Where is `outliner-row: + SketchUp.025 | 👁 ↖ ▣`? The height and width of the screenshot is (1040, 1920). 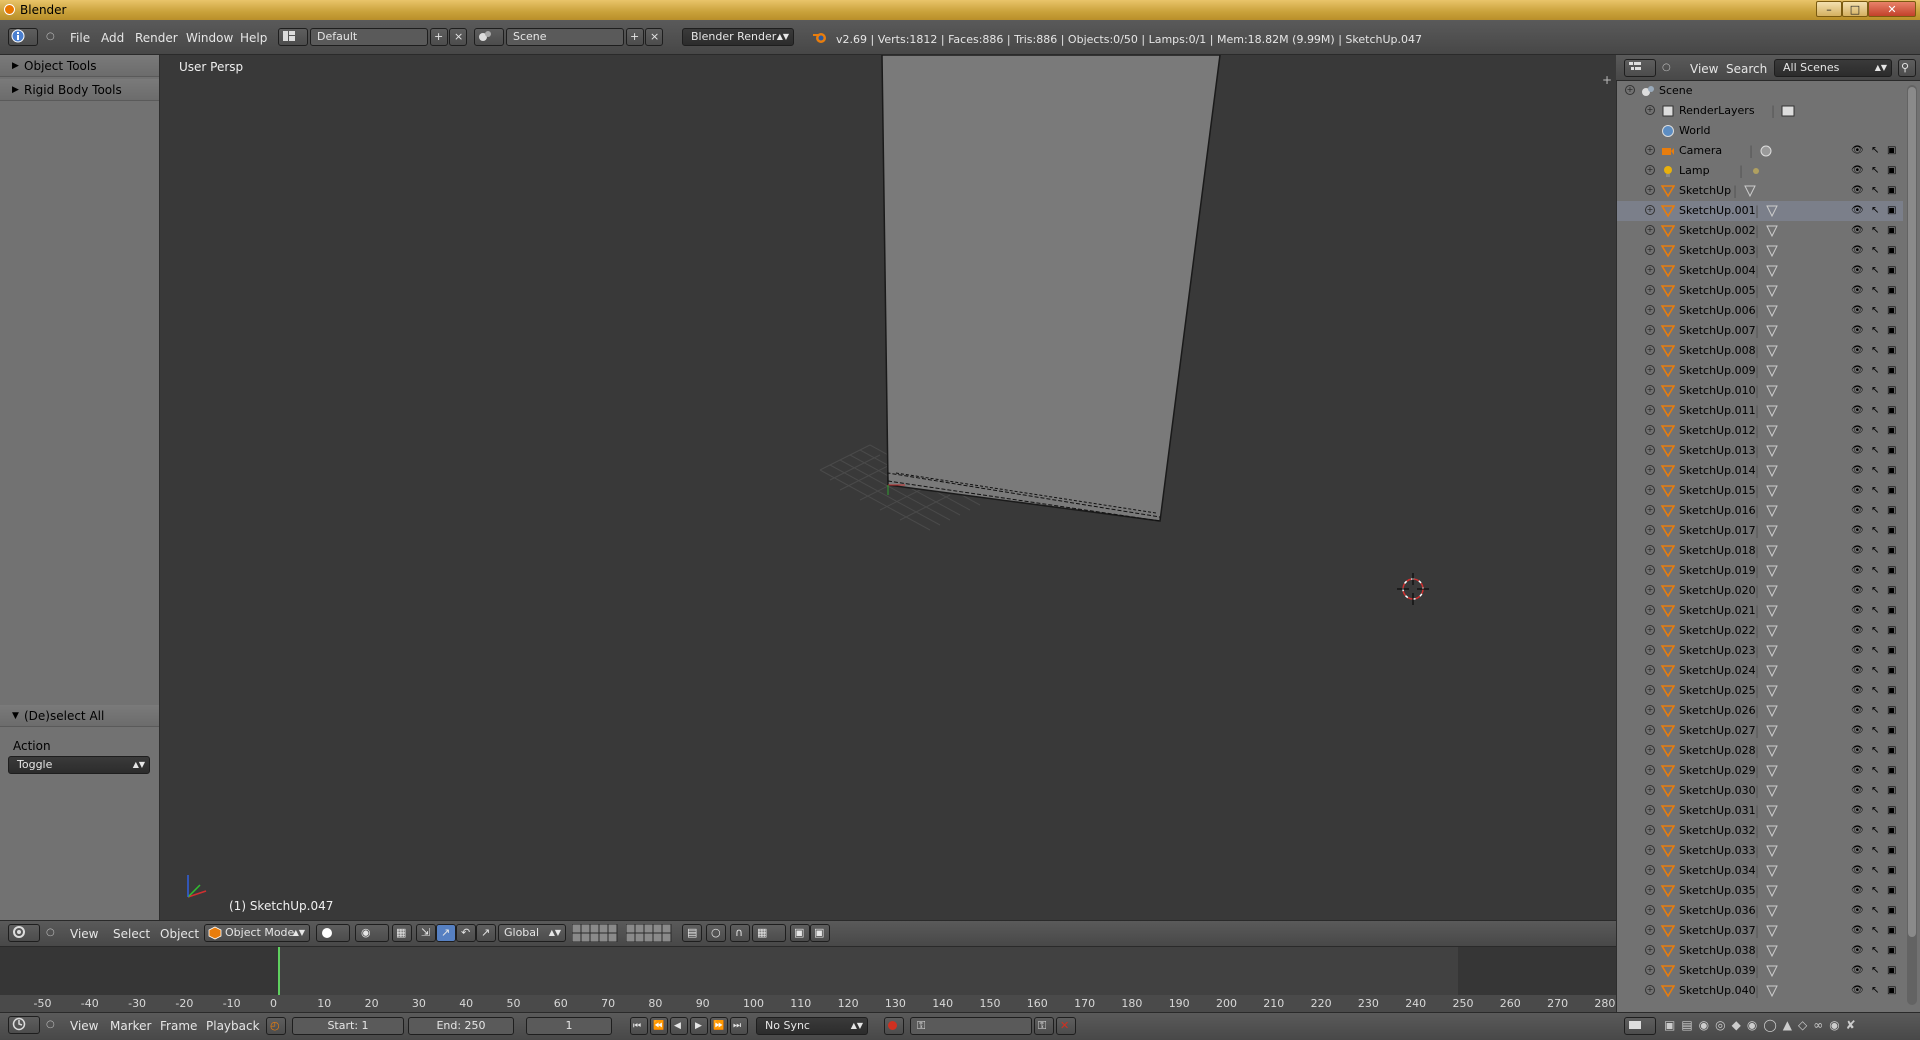 outliner-row: + SketchUp.025 | 👁 ↖ ▣ is located at coordinates (1760, 691).